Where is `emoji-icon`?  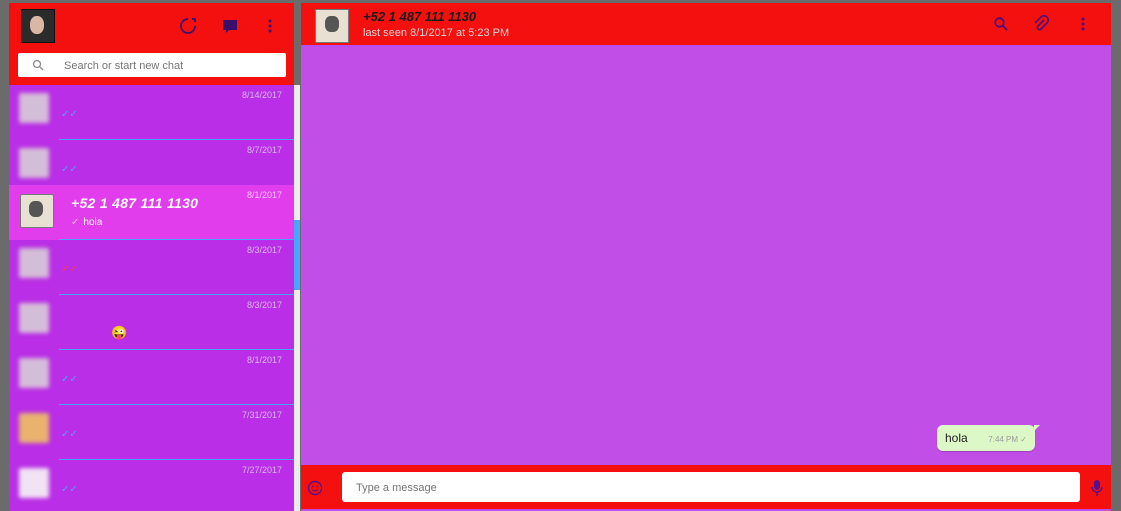
emoji-icon is located at coordinates (315, 488).